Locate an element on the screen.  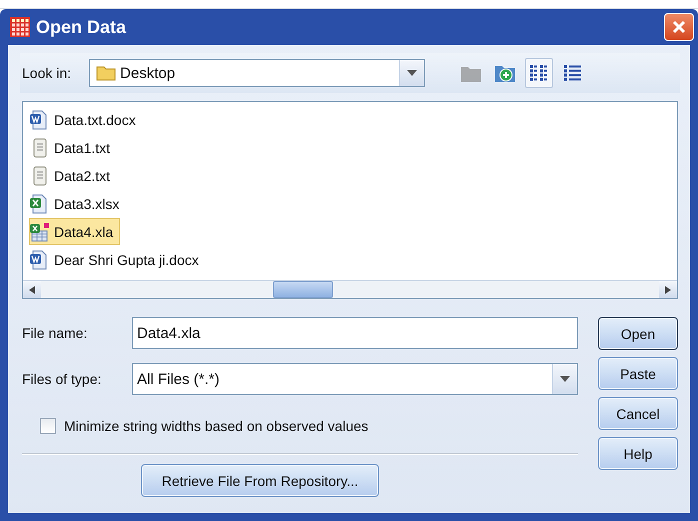
list-view-button is located at coordinates (539, 73).